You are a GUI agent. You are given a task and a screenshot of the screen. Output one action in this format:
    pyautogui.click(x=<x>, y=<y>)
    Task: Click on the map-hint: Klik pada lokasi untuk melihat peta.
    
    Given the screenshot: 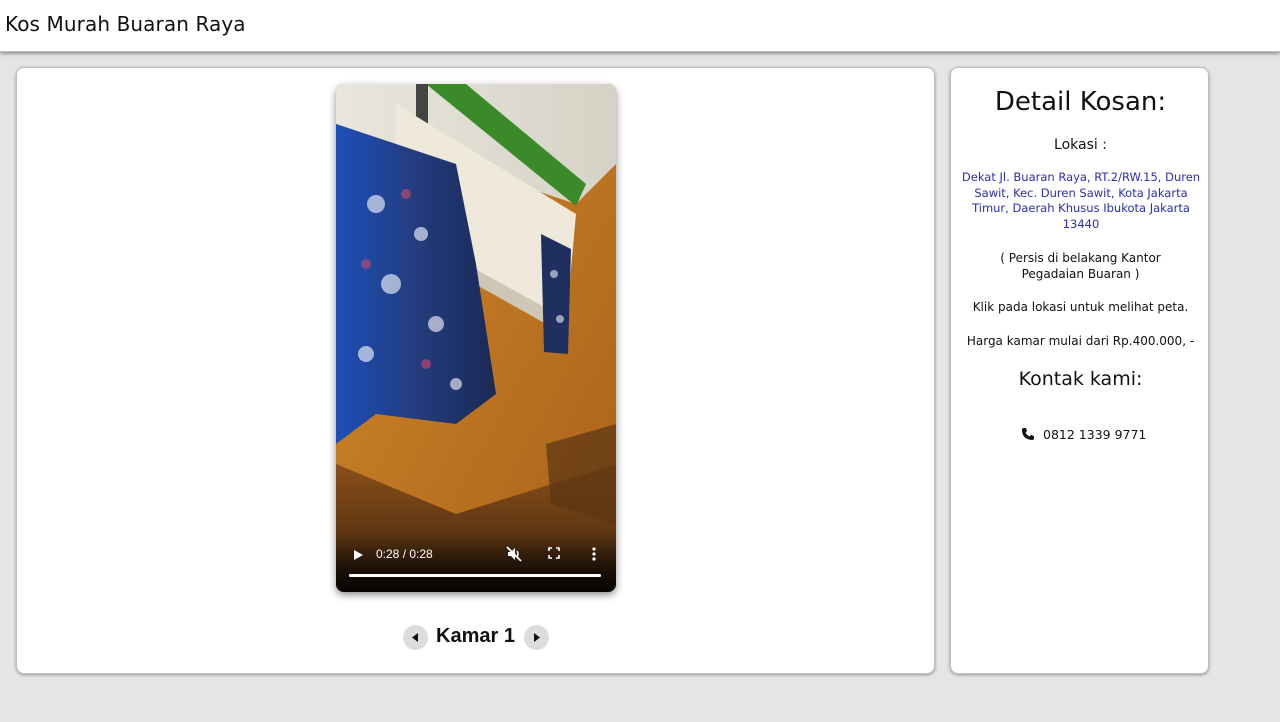 What is the action you would take?
    pyautogui.click(x=1080, y=307)
    